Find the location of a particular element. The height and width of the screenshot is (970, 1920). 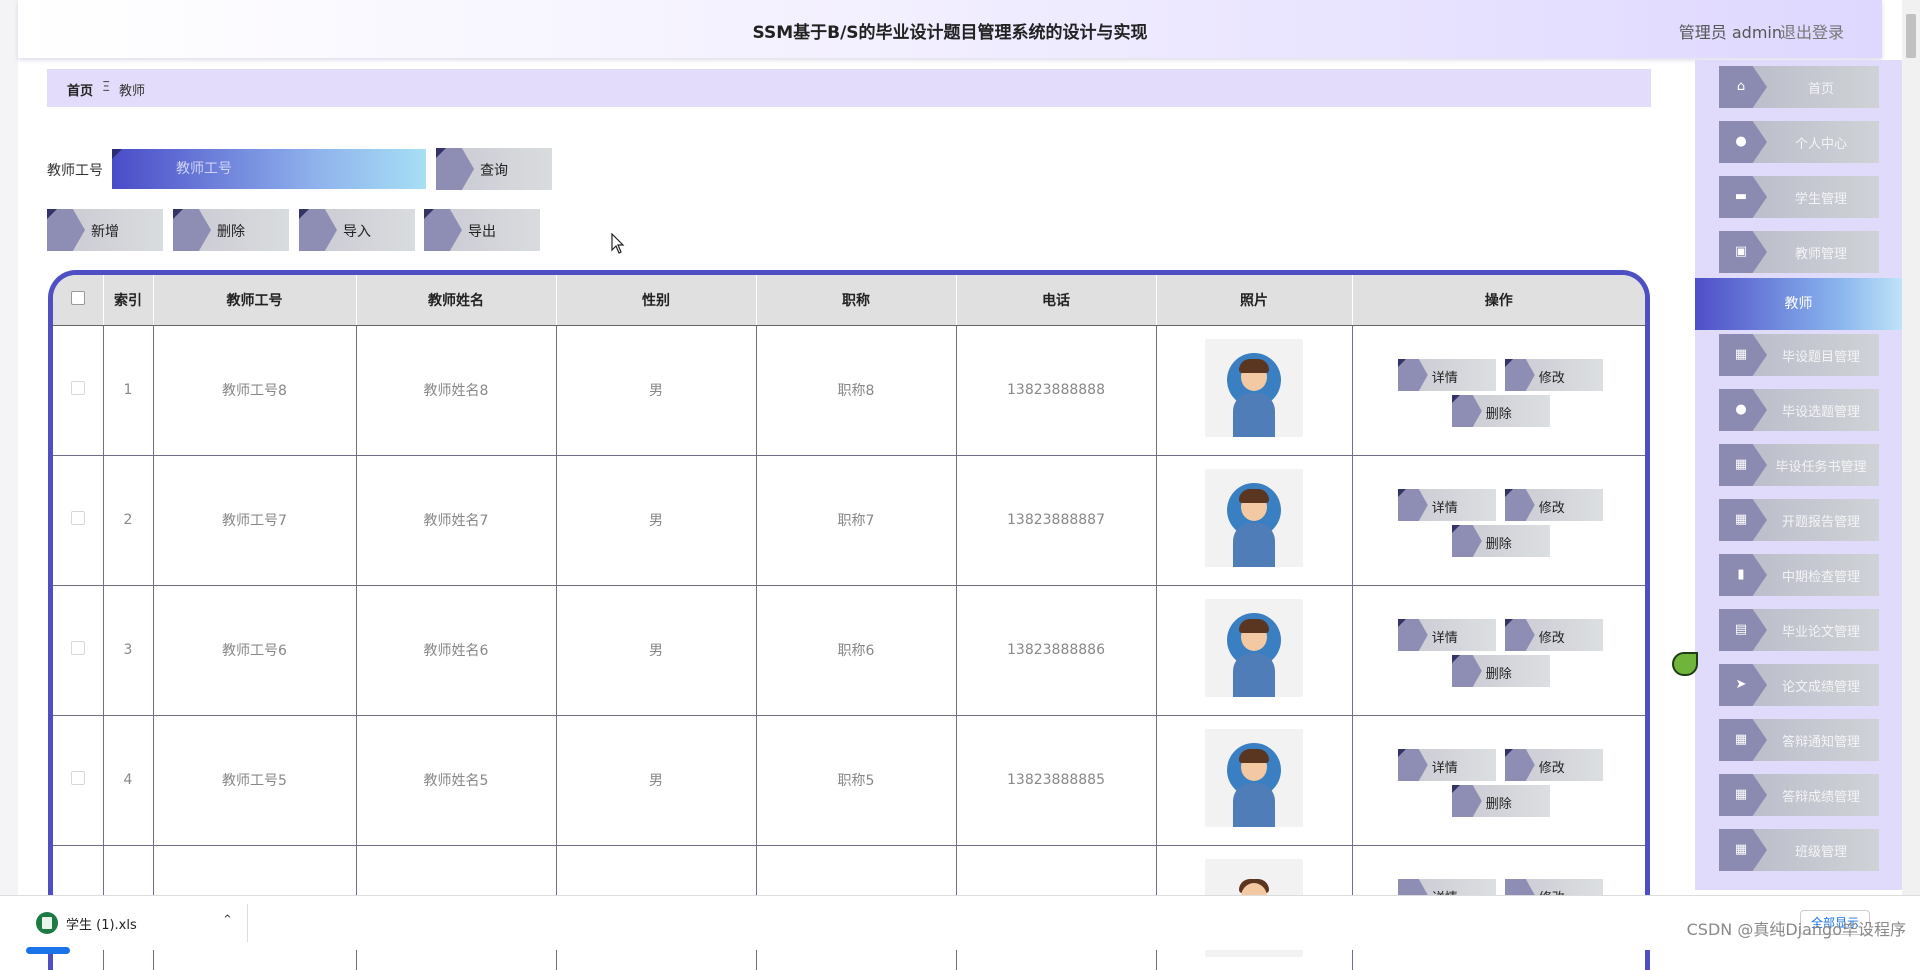

sidebar-item-3: ▣ 教师管理 is located at coordinates (1799, 252).